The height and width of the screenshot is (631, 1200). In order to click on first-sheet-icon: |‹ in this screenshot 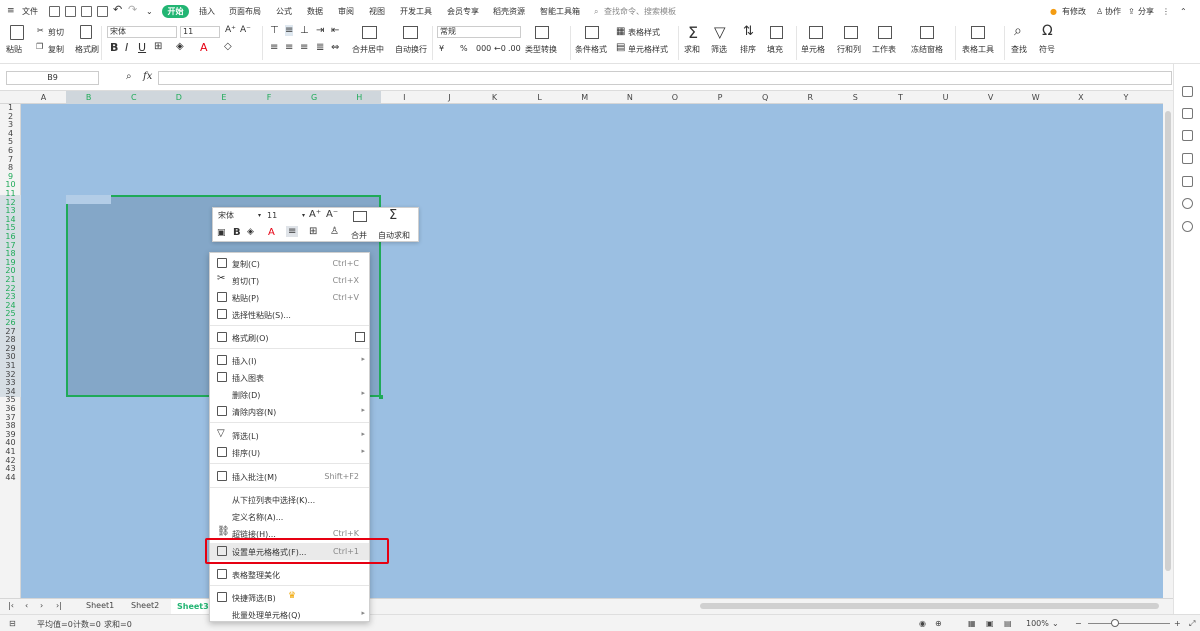, I will do `click(11, 605)`.